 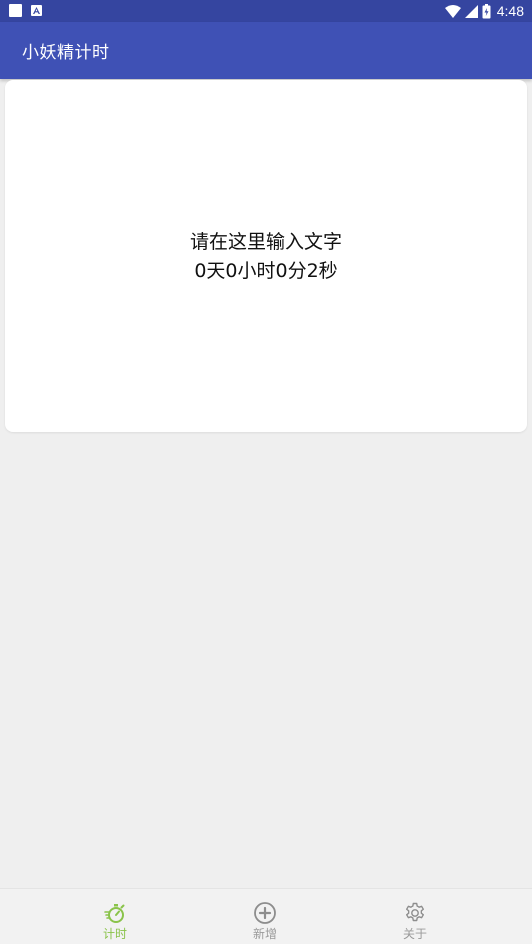 What do you see at coordinates (415, 912) in the screenshot?
I see `gear-icon` at bounding box center [415, 912].